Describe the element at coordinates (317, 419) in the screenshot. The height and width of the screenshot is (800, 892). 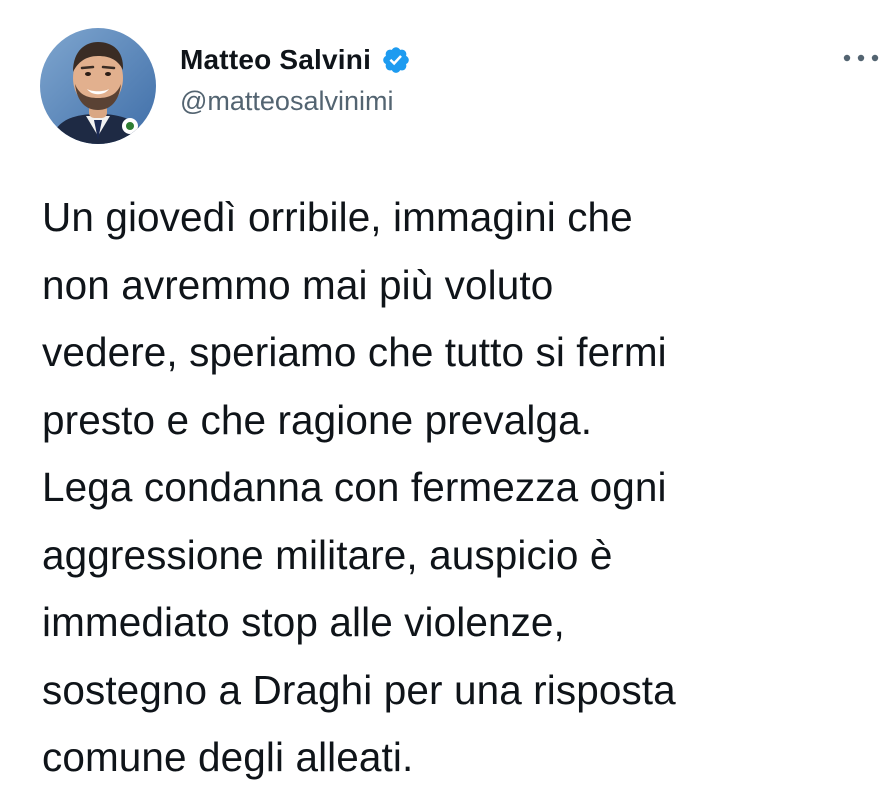
I see `tweet-text-line: presto e che ragione prevalga.` at that location.